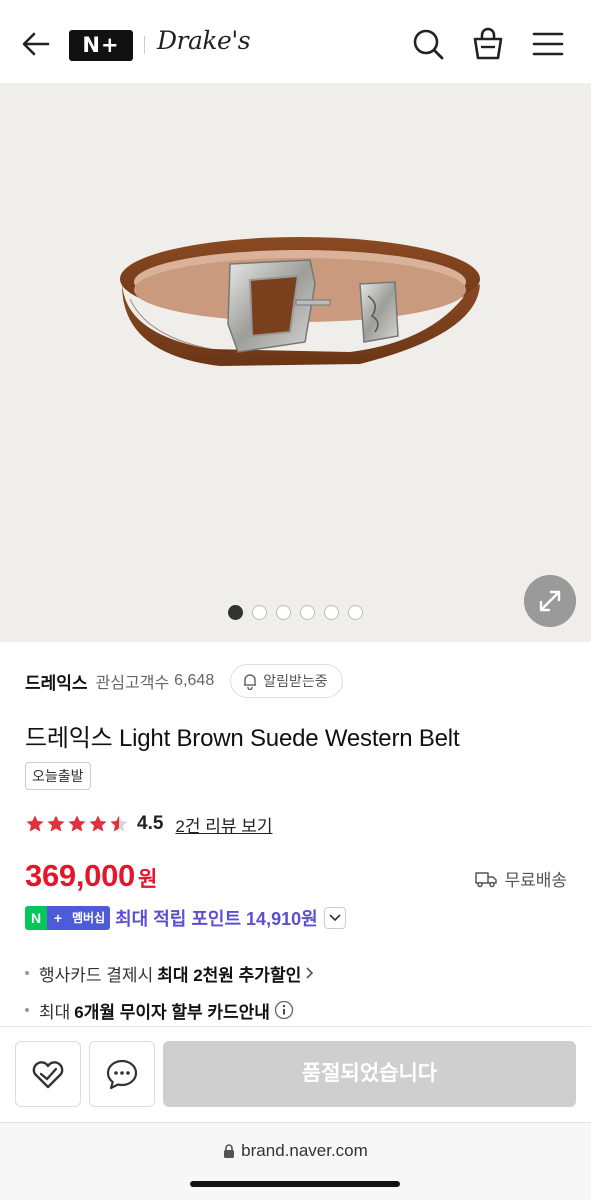 The image size is (591, 1200). Describe the element at coordinates (550, 601) in the screenshot. I see `expand-icon` at that location.